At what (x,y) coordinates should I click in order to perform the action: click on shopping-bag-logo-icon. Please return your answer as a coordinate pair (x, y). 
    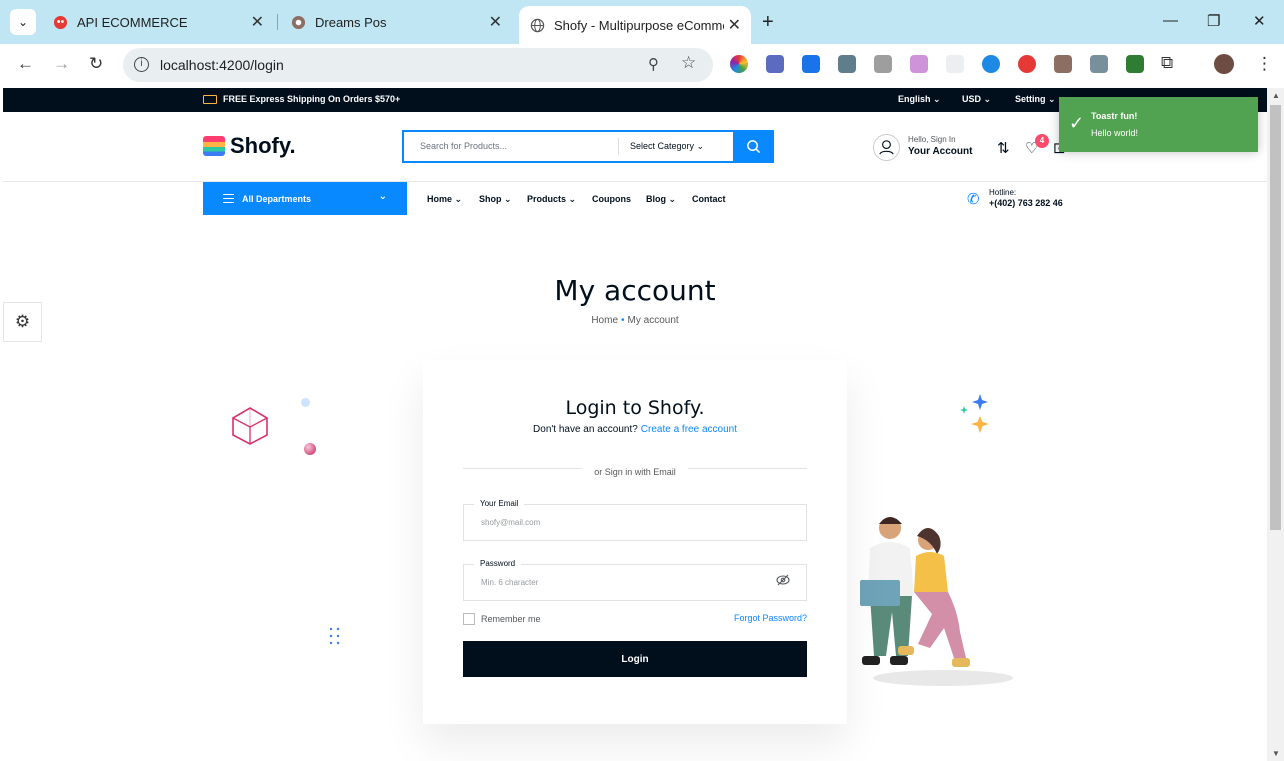
    Looking at the image, I should click on (214, 146).